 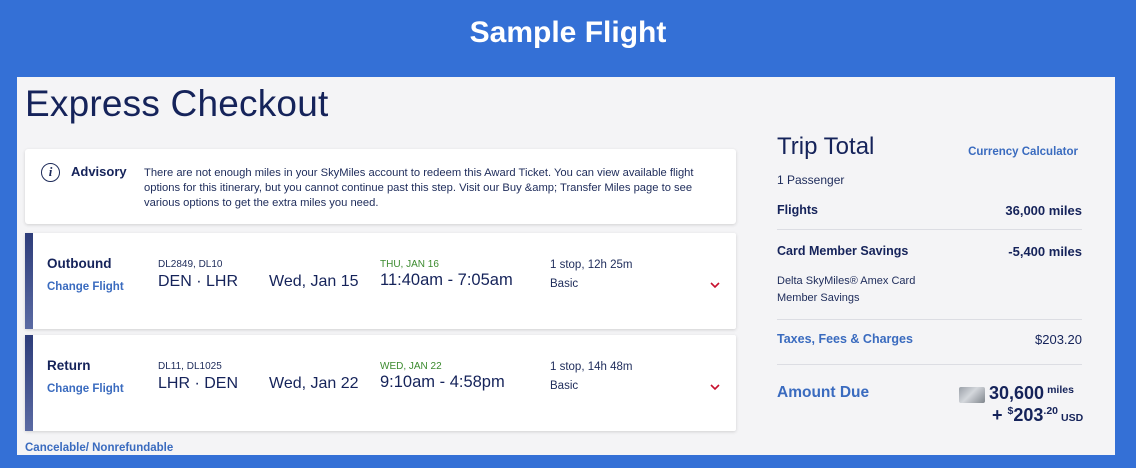 What do you see at coordinates (314, 383) in the screenshot?
I see `departure-date: Wed, Jan 22` at bounding box center [314, 383].